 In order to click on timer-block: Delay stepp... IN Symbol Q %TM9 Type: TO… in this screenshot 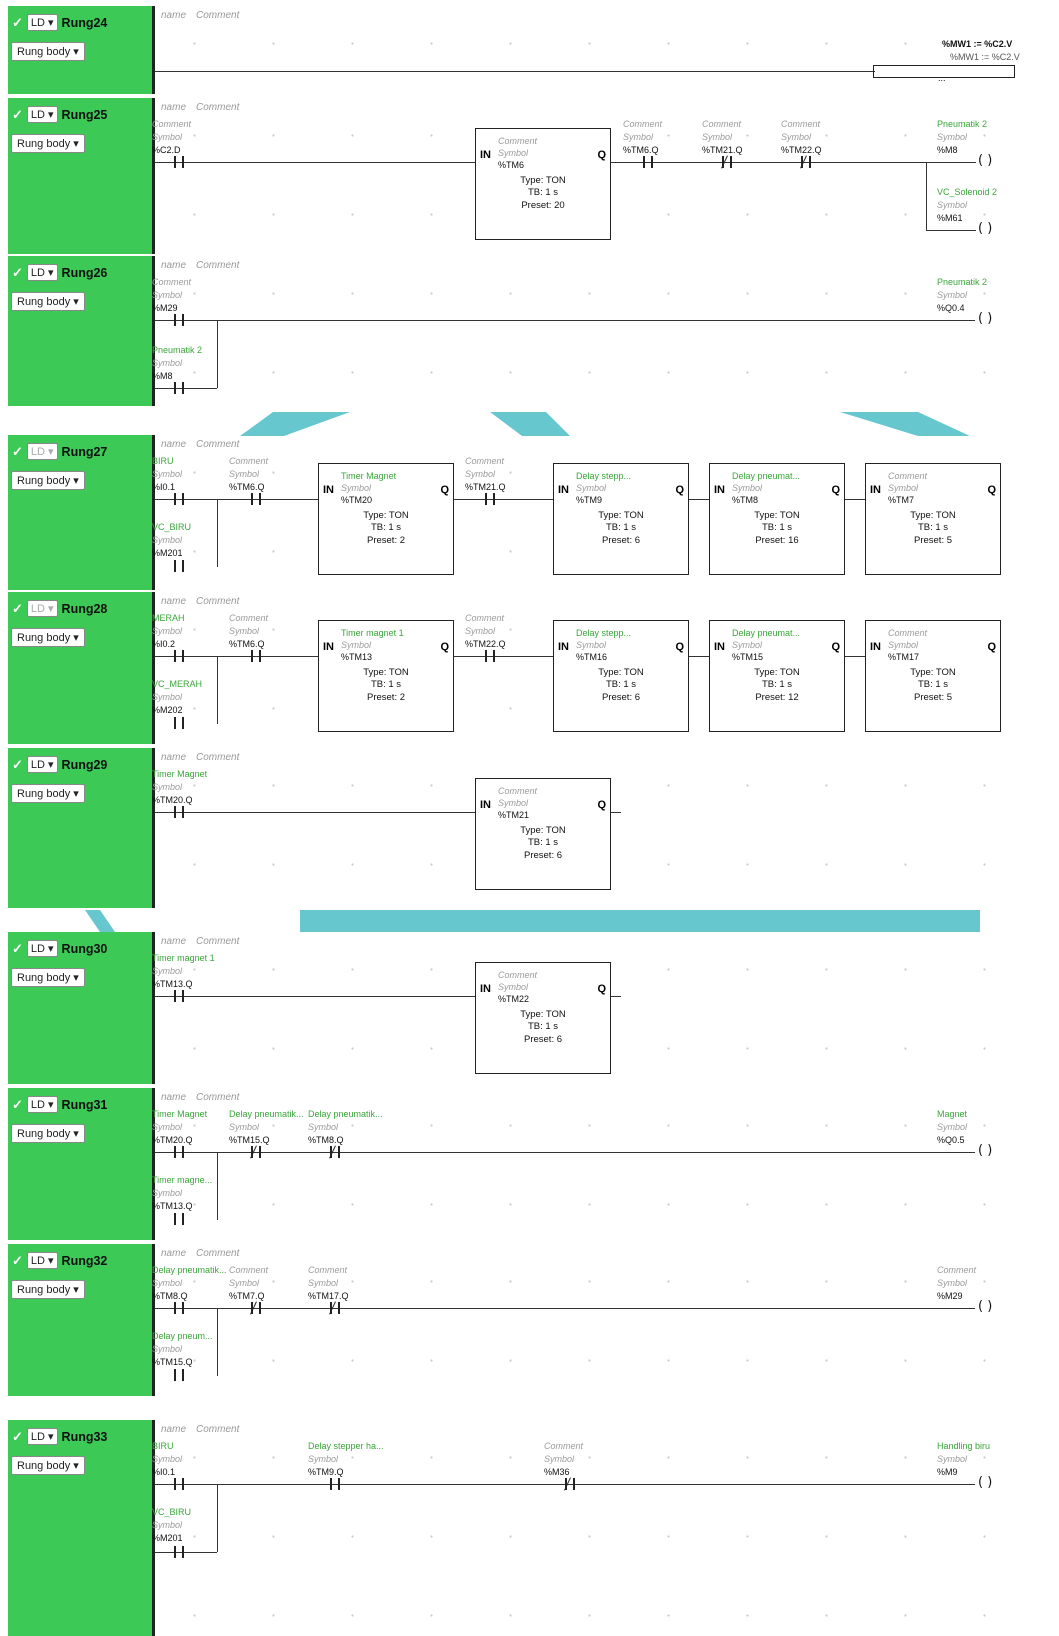, I will do `click(621, 519)`.